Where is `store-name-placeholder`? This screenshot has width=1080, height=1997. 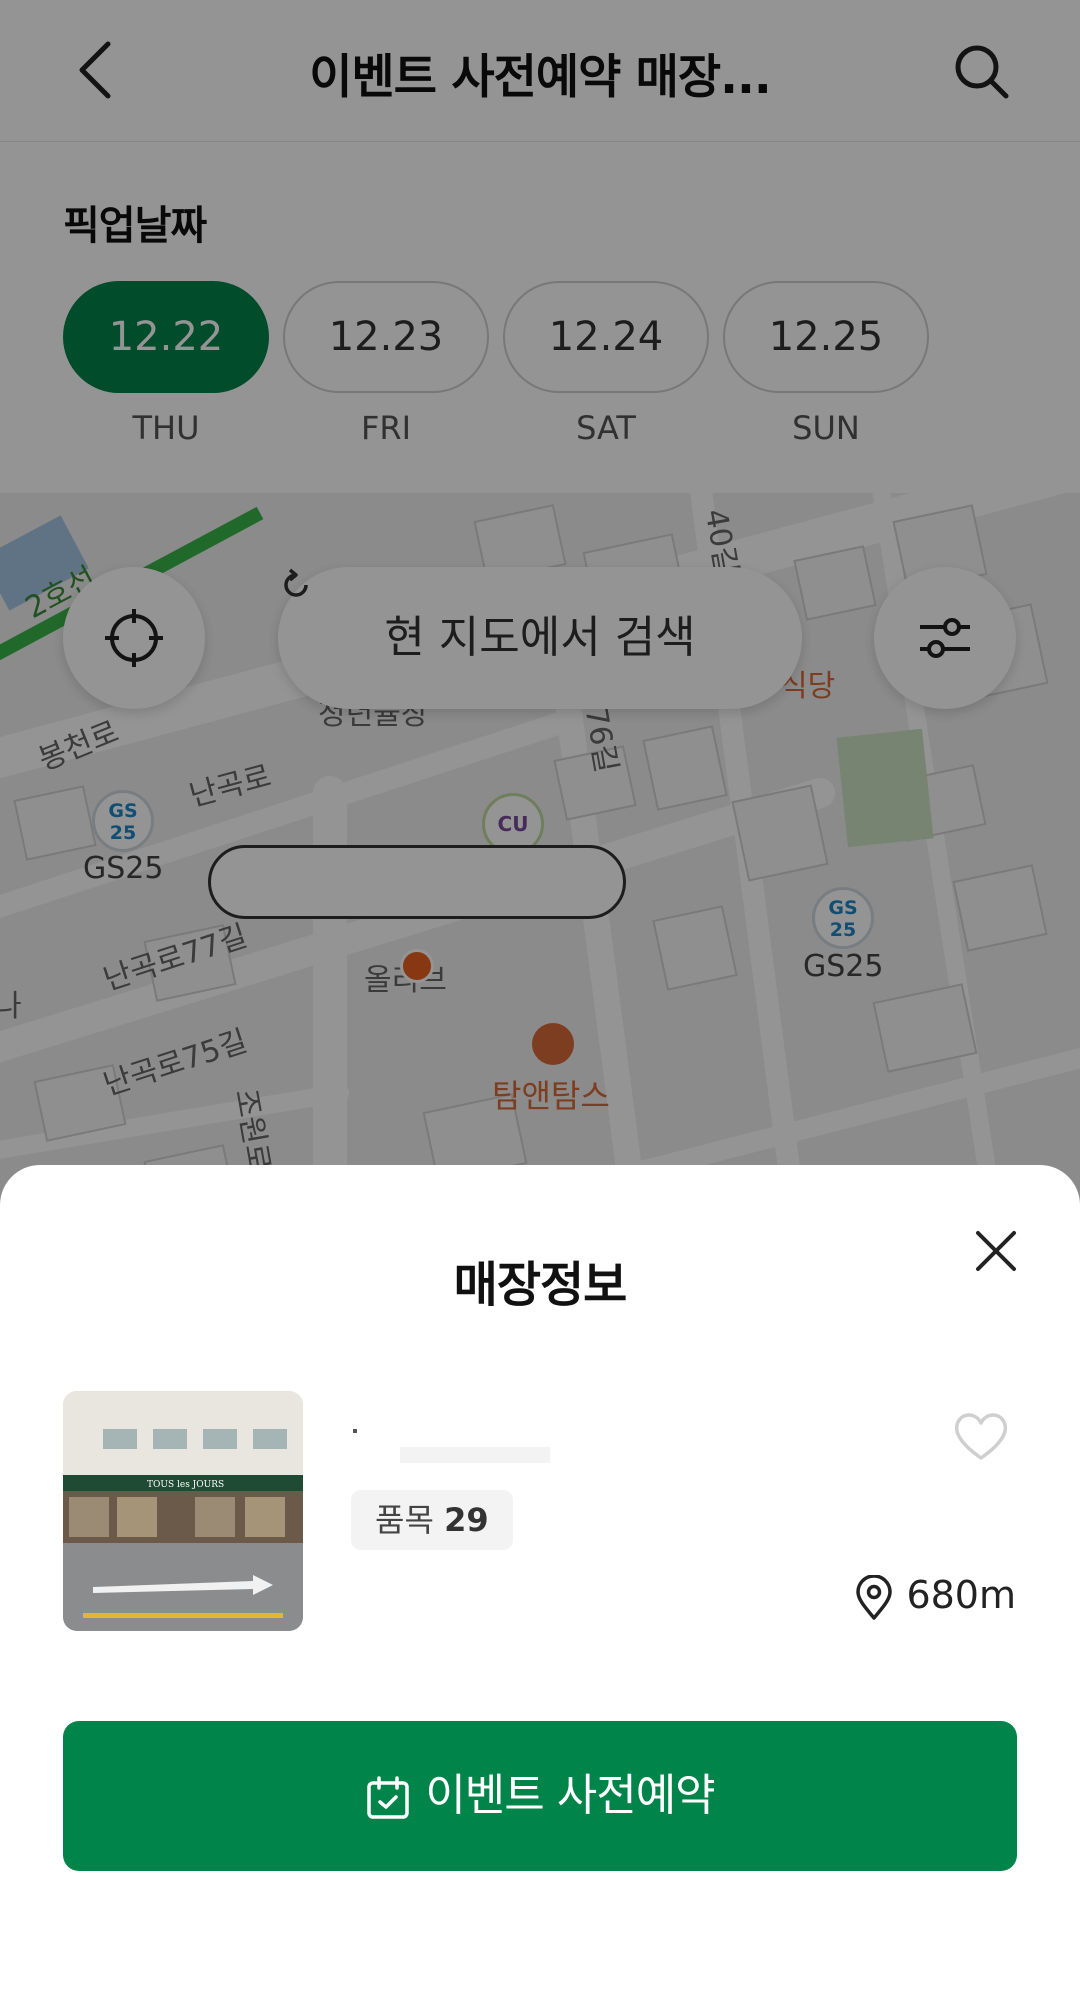
store-name-placeholder is located at coordinates (355, 1431).